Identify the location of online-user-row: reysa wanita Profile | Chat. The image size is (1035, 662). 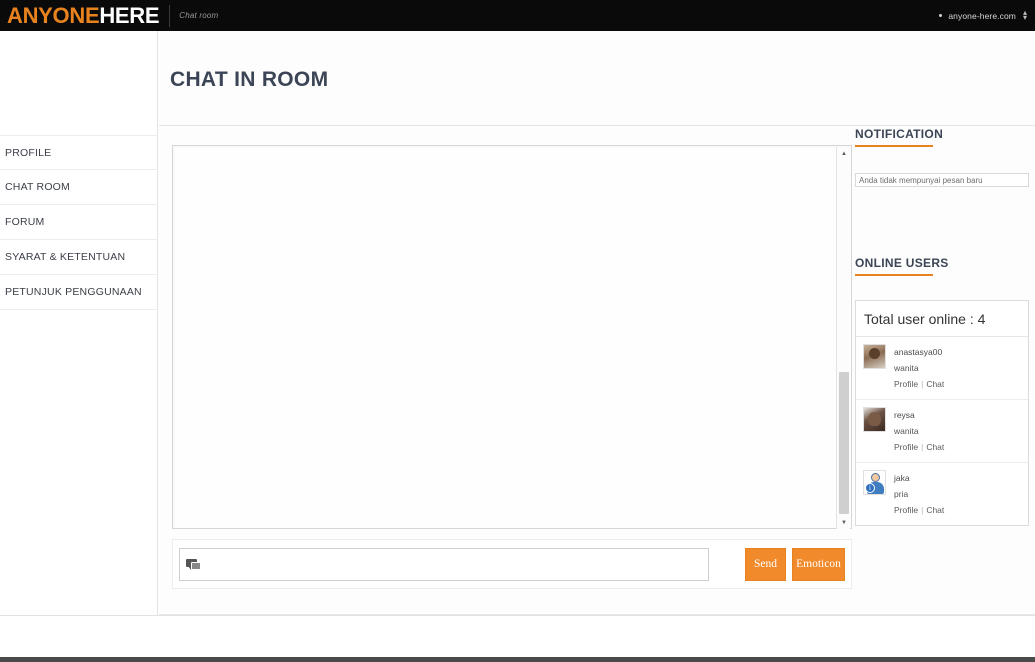
(942, 431).